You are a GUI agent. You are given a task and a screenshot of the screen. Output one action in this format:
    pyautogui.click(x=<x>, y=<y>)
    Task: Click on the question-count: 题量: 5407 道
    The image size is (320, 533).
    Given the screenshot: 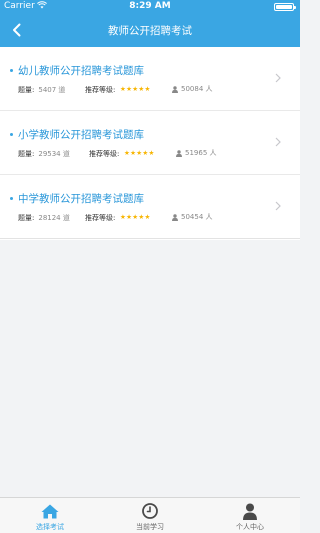 What is the action you would take?
    pyautogui.click(x=41, y=90)
    